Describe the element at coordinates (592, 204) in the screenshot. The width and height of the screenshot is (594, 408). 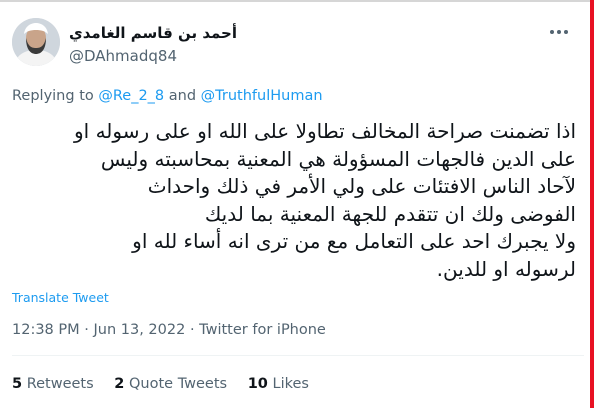
I see `window-right-border` at that location.